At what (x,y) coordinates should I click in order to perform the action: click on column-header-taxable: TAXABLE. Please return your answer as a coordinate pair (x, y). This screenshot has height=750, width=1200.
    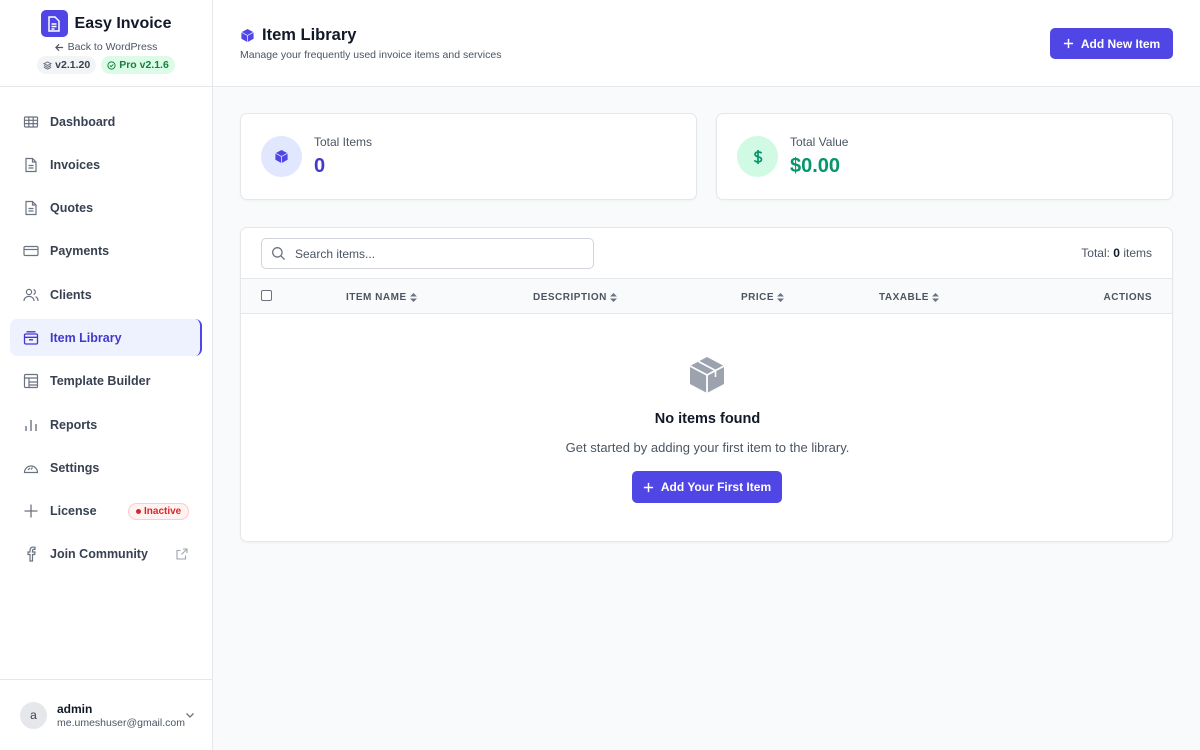
    Looking at the image, I should click on (909, 297).